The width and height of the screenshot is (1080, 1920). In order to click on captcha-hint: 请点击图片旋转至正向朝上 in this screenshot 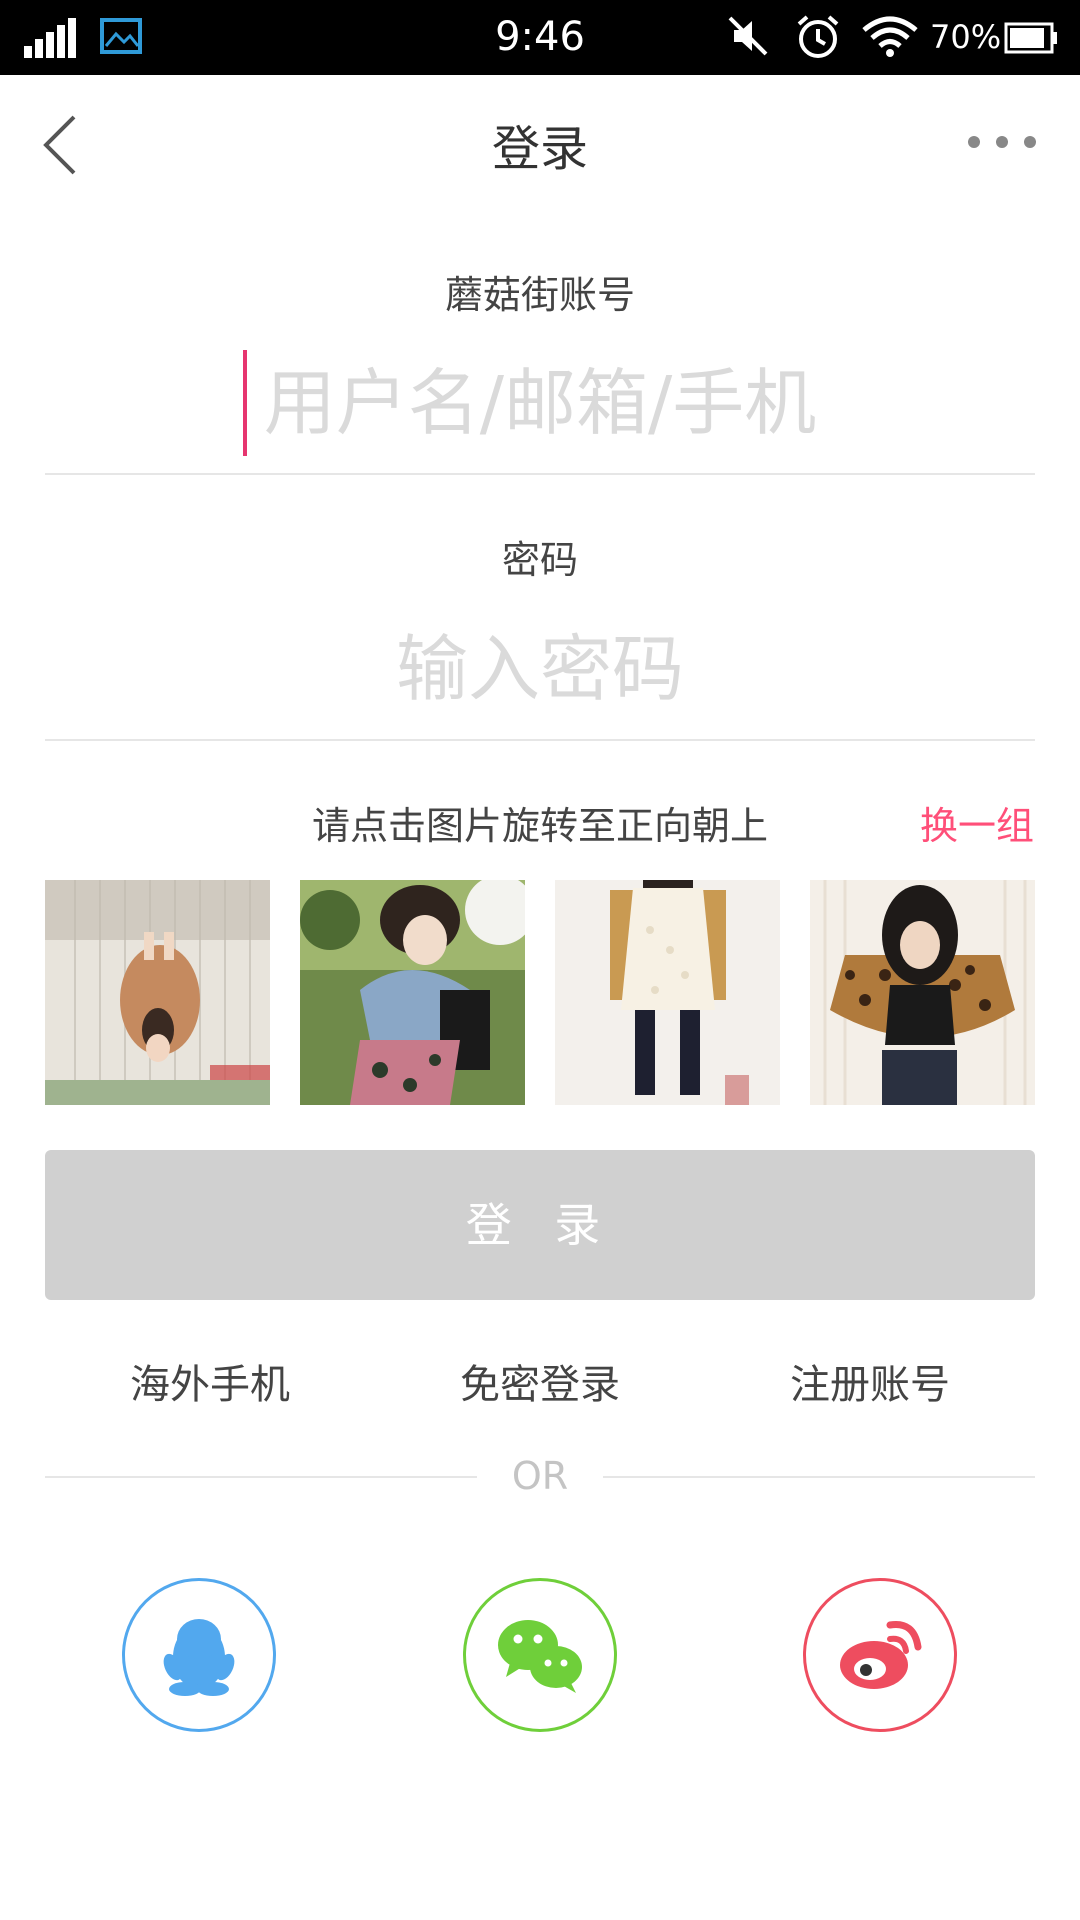, I will do `click(539, 826)`.